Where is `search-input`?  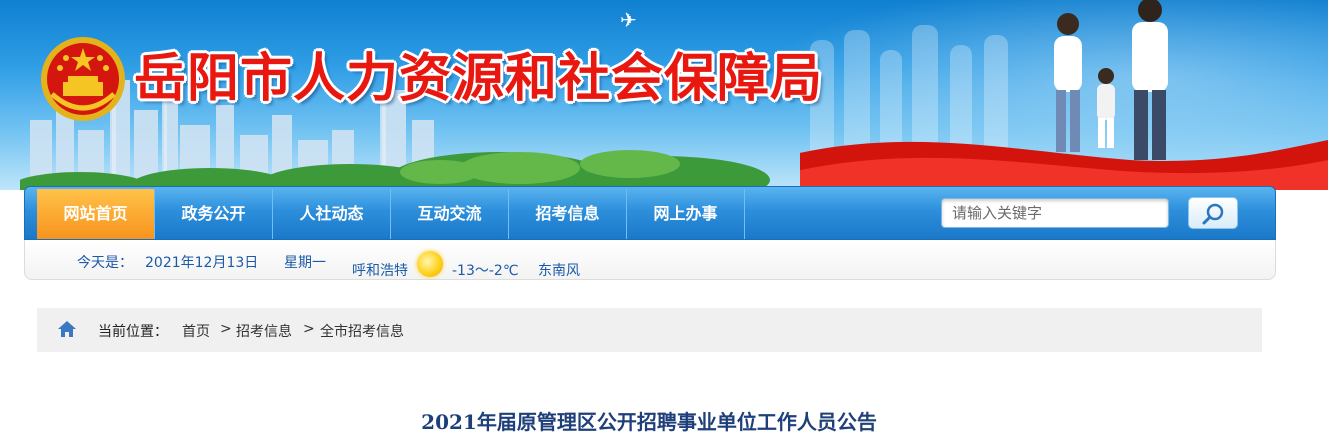
search-input is located at coordinates (1055, 213).